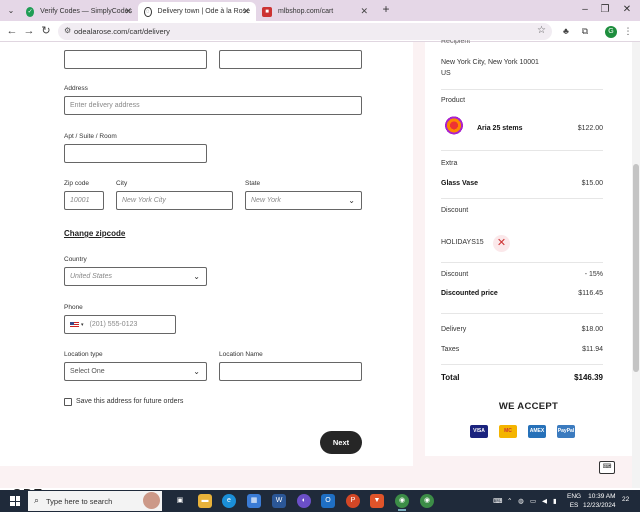 Image resolution: width=640 pixels, height=512 pixels. What do you see at coordinates (304, 501) in the screenshot?
I see `copilot-icon: ◐` at bounding box center [304, 501].